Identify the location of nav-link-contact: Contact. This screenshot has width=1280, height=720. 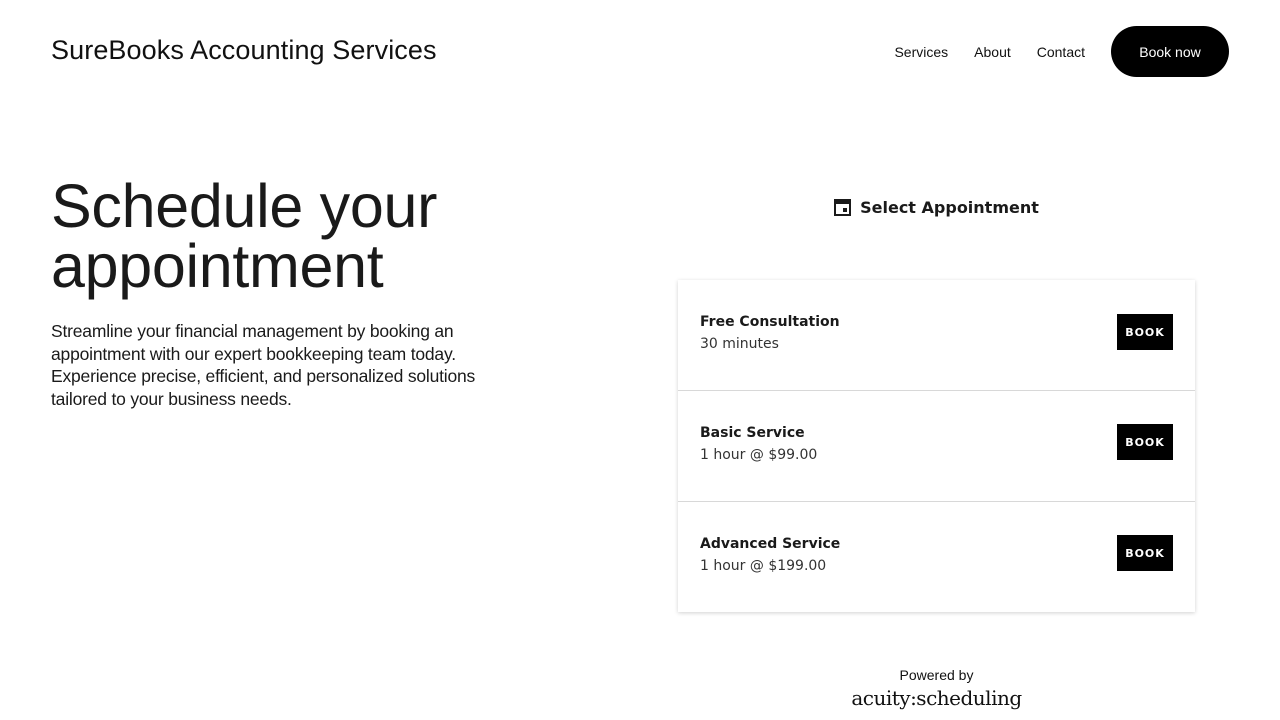
(1061, 52).